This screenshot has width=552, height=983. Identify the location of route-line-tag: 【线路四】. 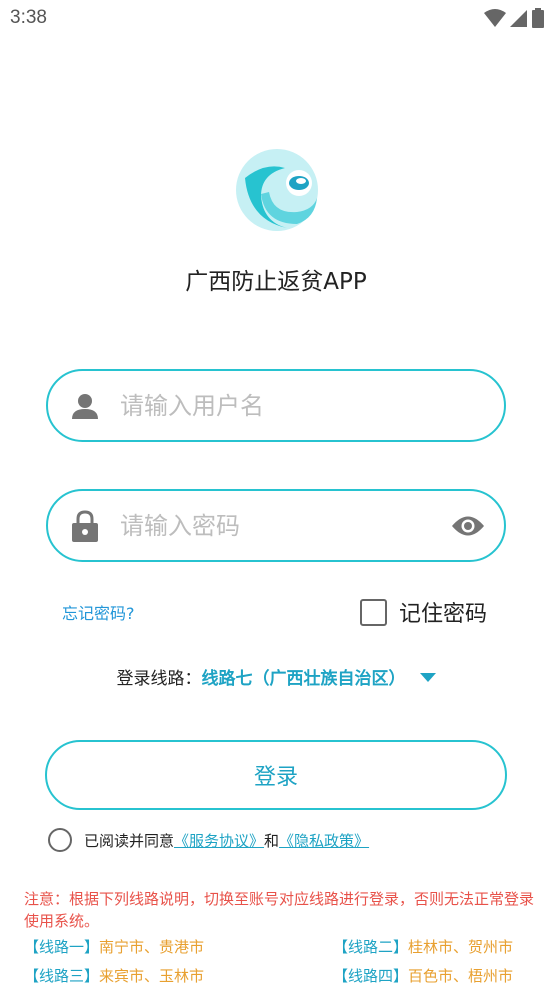
(371, 975).